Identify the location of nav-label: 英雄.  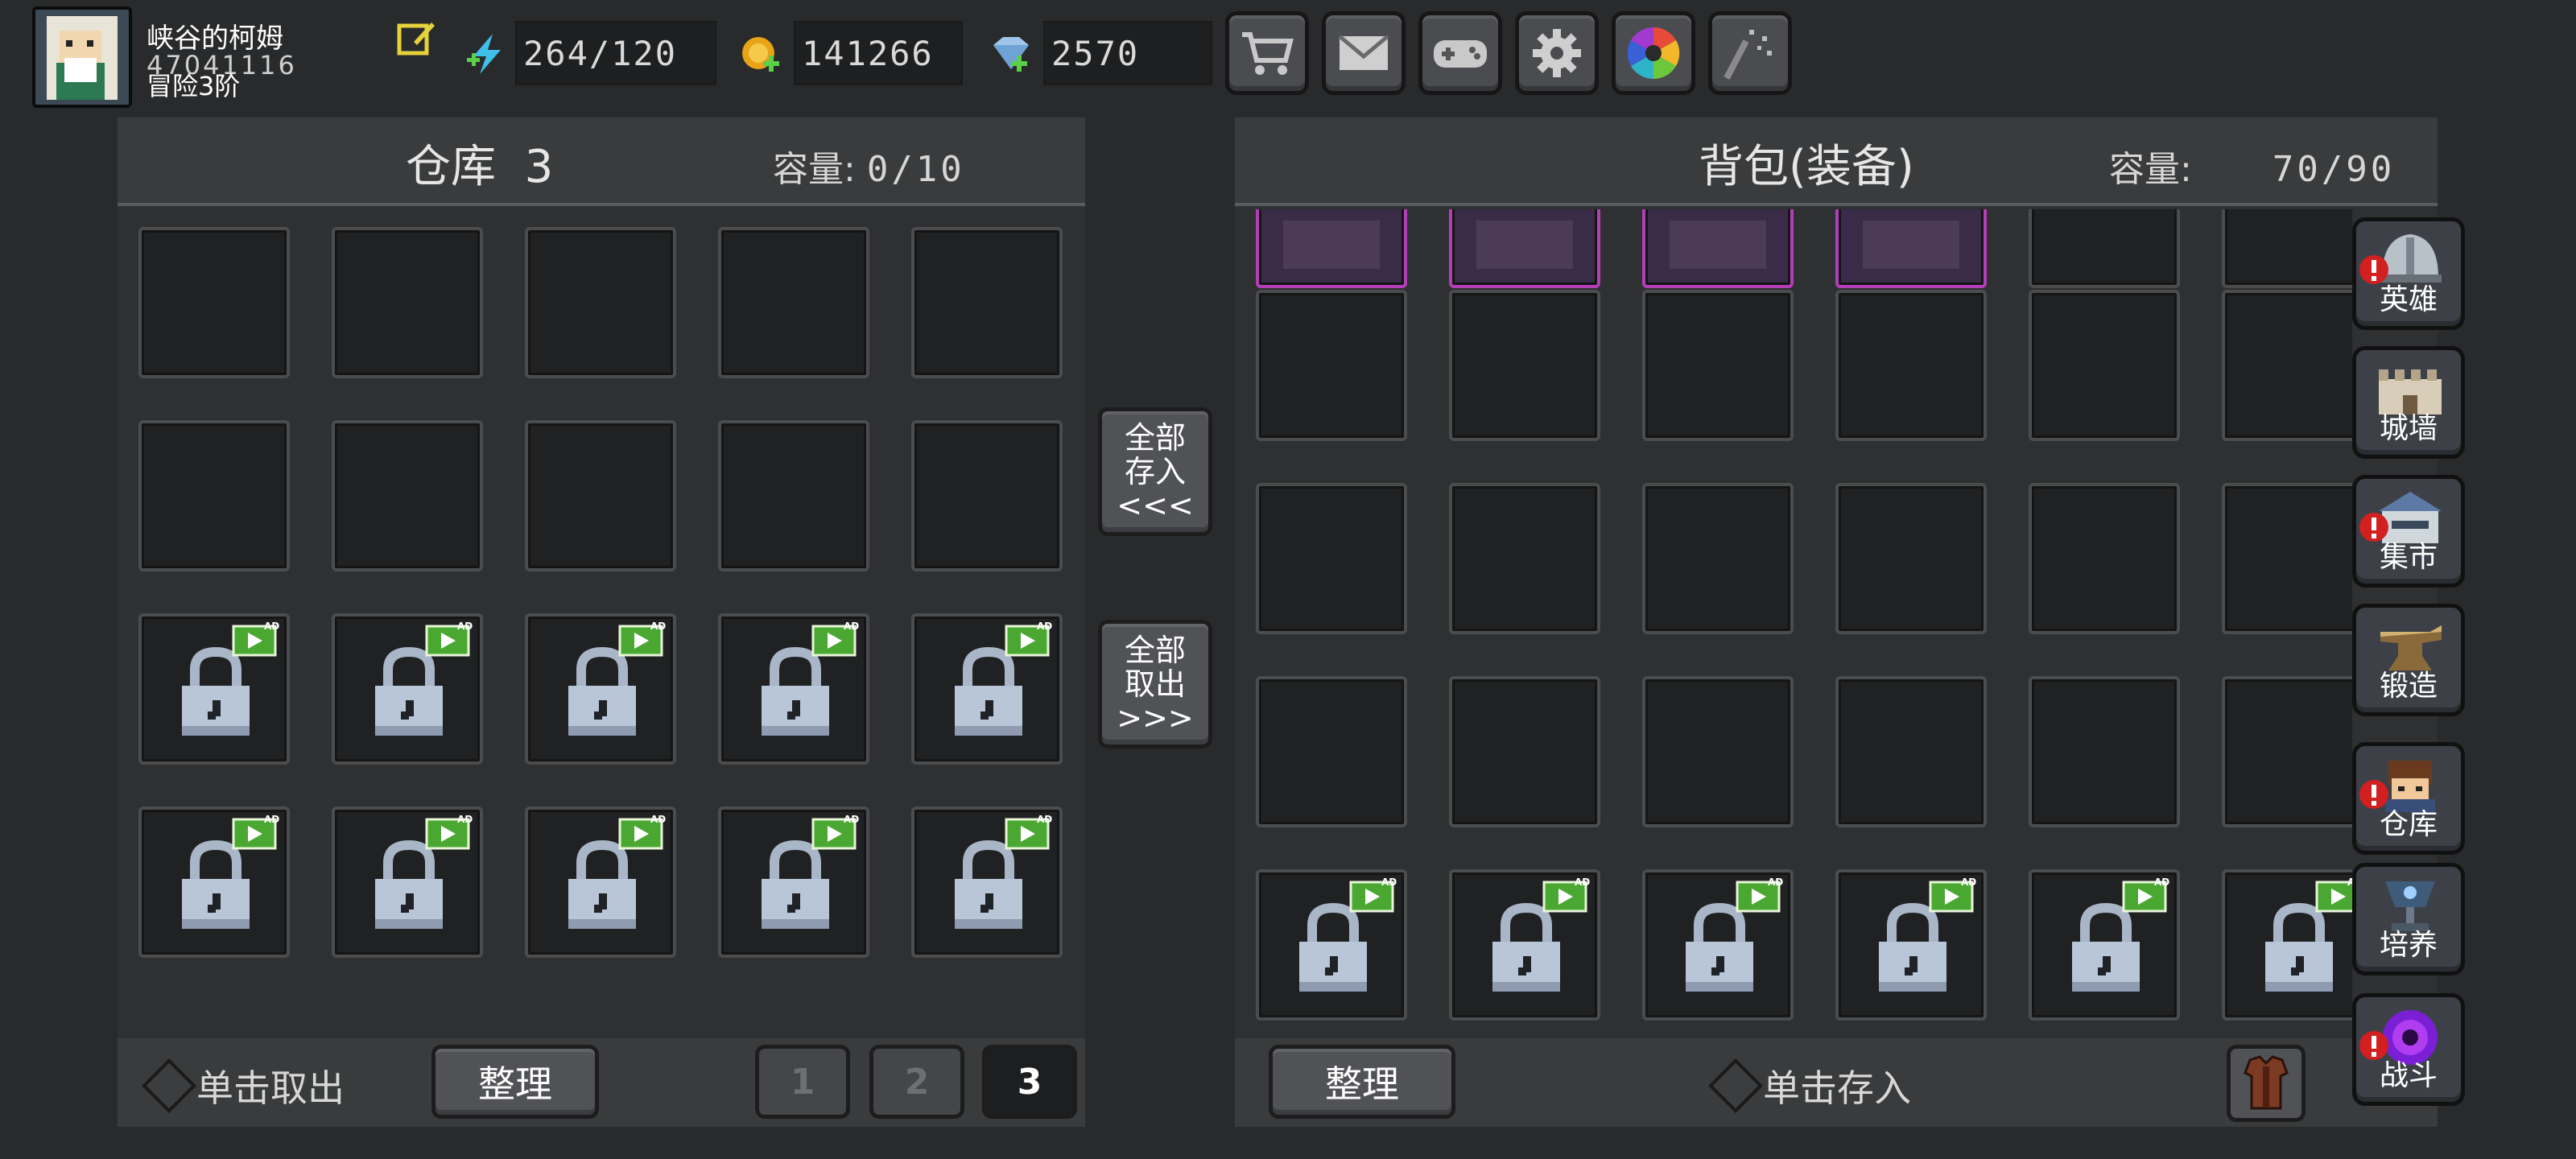
(2408, 299).